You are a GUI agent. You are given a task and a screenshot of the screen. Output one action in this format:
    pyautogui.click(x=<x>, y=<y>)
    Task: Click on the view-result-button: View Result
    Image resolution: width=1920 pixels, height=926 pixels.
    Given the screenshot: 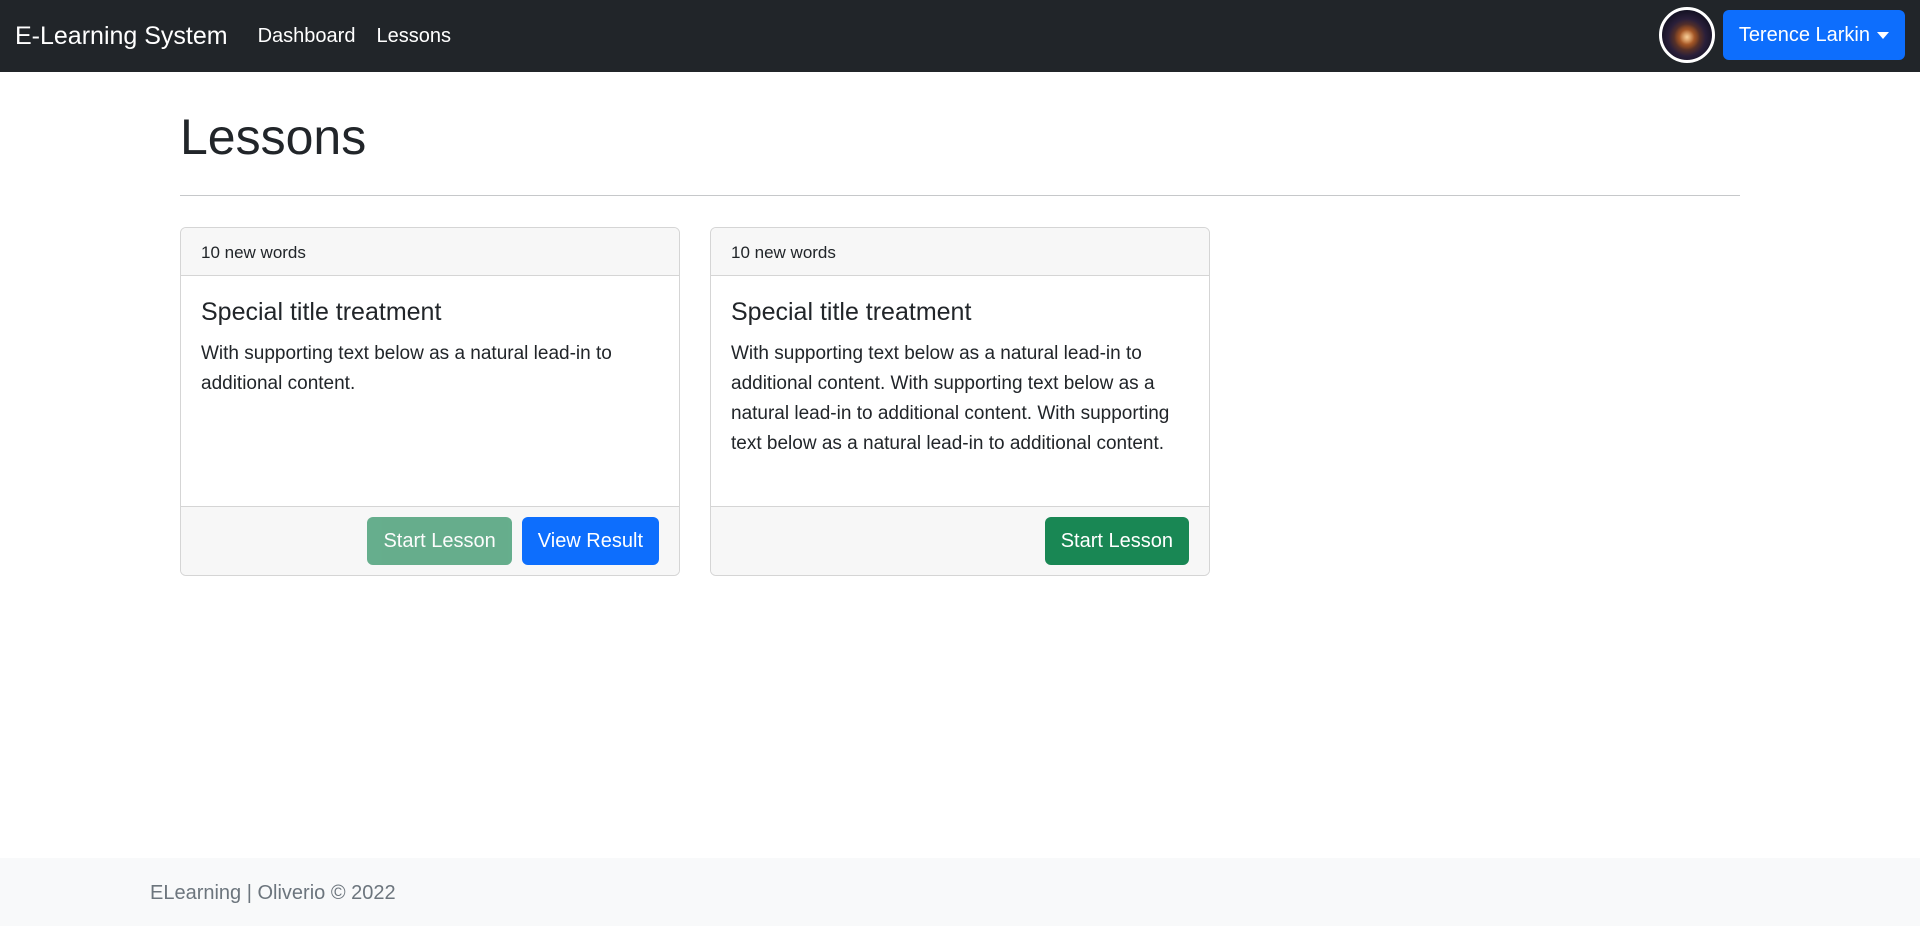 What is the action you would take?
    pyautogui.click(x=590, y=541)
    